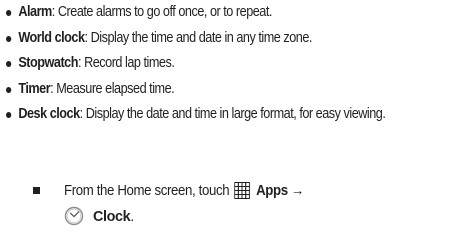 The width and height of the screenshot is (474, 247). Describe the element at coordinates (112, 88) in the screenshot. I see `feature-description: : Measure elapsed time.` at that location.